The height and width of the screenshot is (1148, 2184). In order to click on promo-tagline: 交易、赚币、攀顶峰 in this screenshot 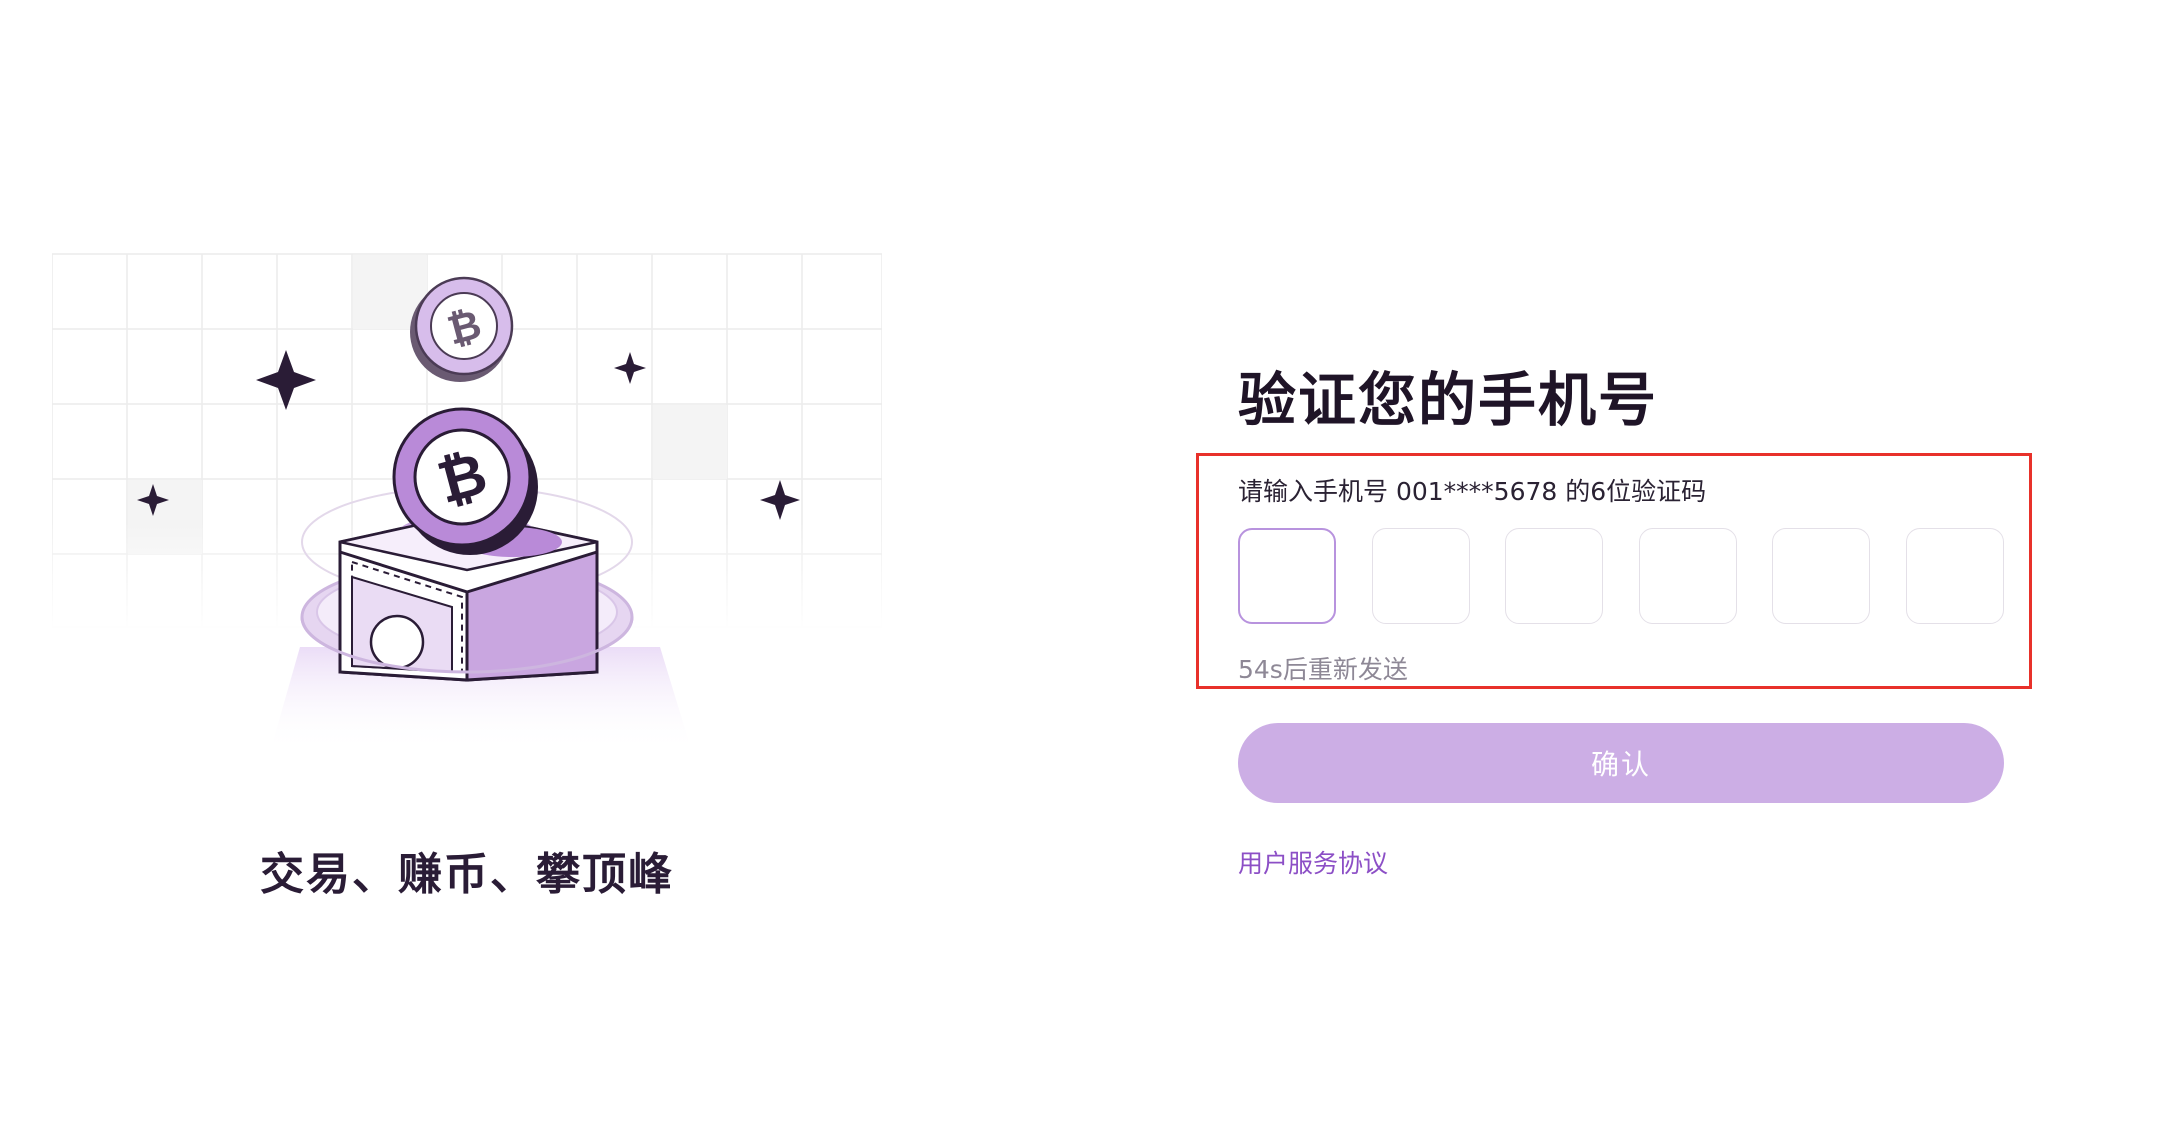, I will do `click(467, 874)`.